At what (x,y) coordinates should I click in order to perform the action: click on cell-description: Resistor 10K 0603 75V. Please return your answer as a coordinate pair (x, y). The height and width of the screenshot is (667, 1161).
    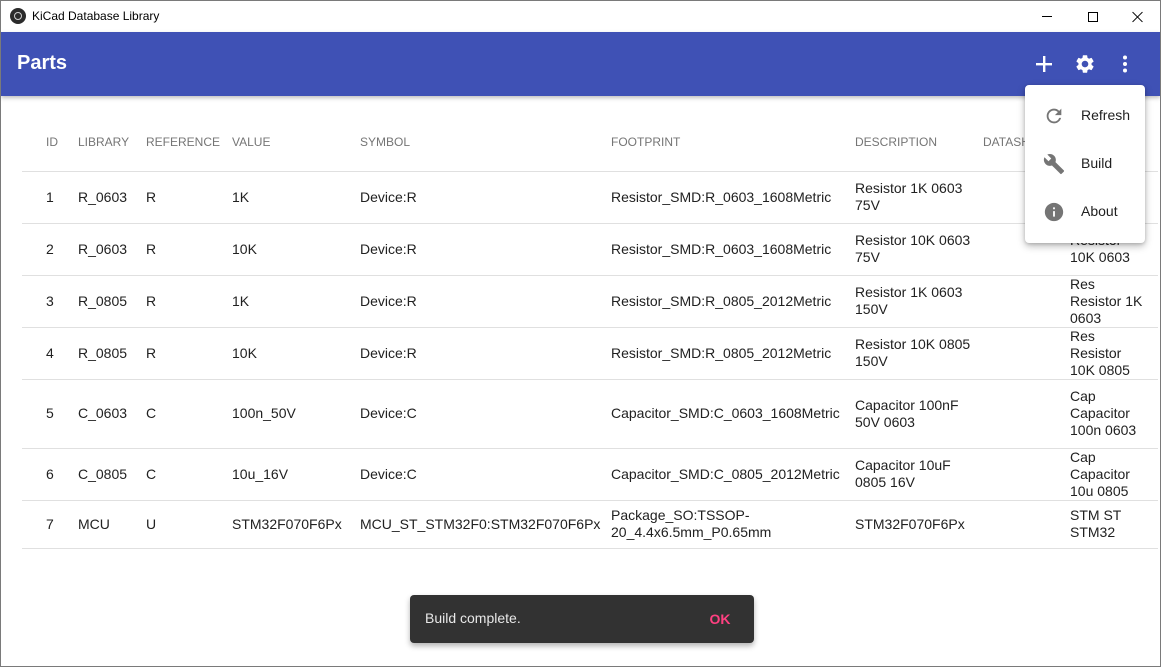
    Looking at the image, I should click on (919, 249).